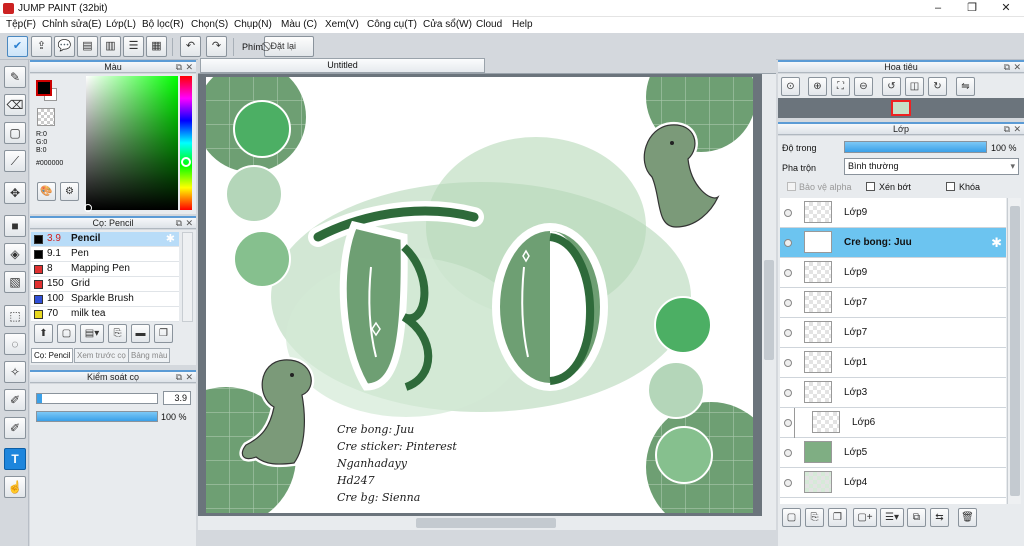 The image size is (1024, 546). I want to click on text-box-icon: ▤, so click(87, 46).